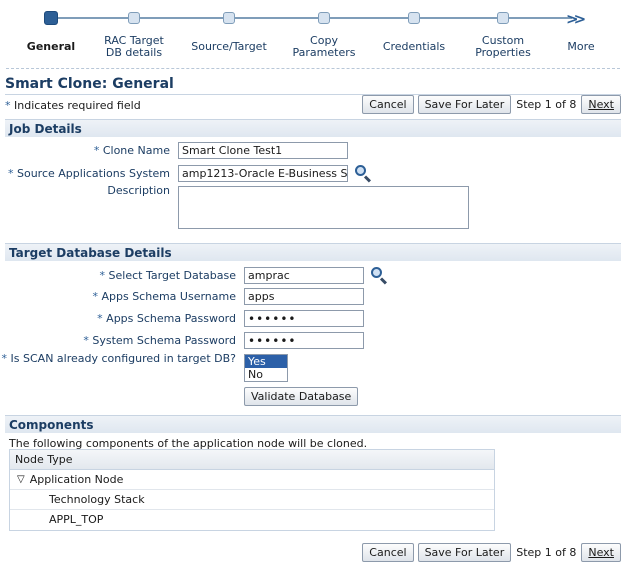 The width and height of the screenshot is (626, 568). I want to click on validate-database-button: Validate Database, so click(301, 396).